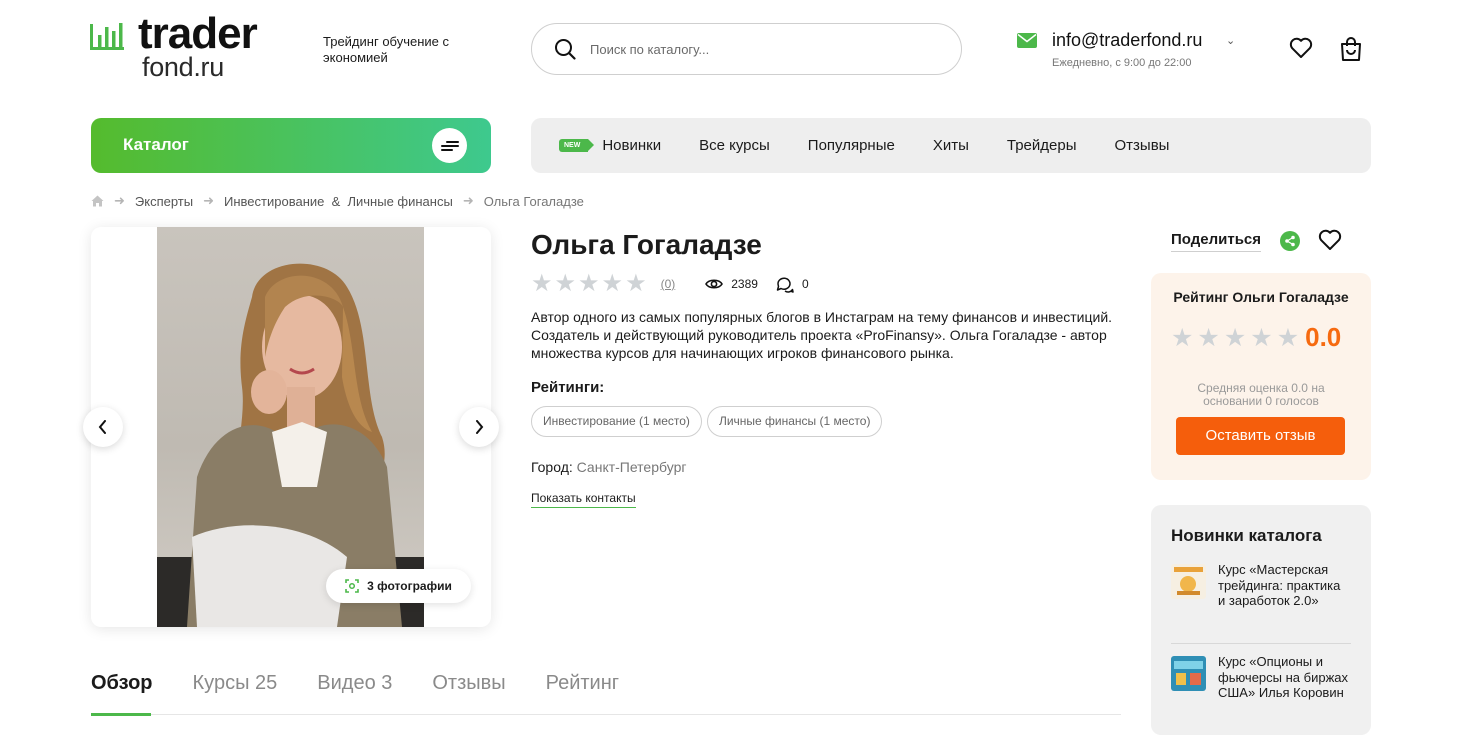 This screenshot has width=1466, height=735. What do you see at coordinates (156, 144) in the screenshot?
I see `catalog-label: Каталог` at bounding box center [156, 144].